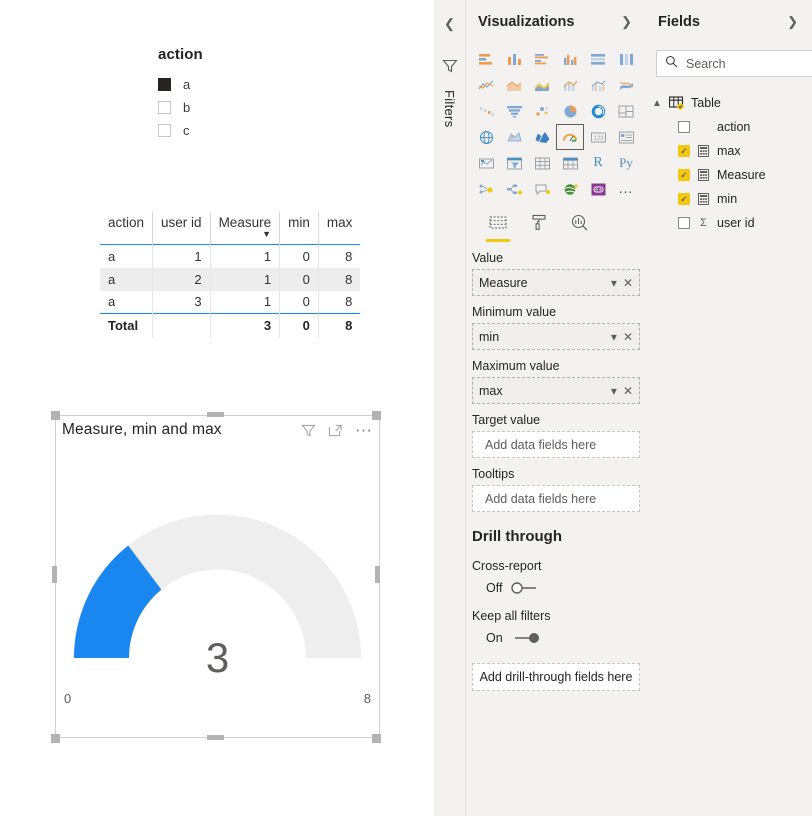 Image resolution: width=812 pixels, height=816 pixels. What do you see at coordinates (127, 228) in the screenshot?
I see `column-header-action: action` at bounding box center [127, 228].